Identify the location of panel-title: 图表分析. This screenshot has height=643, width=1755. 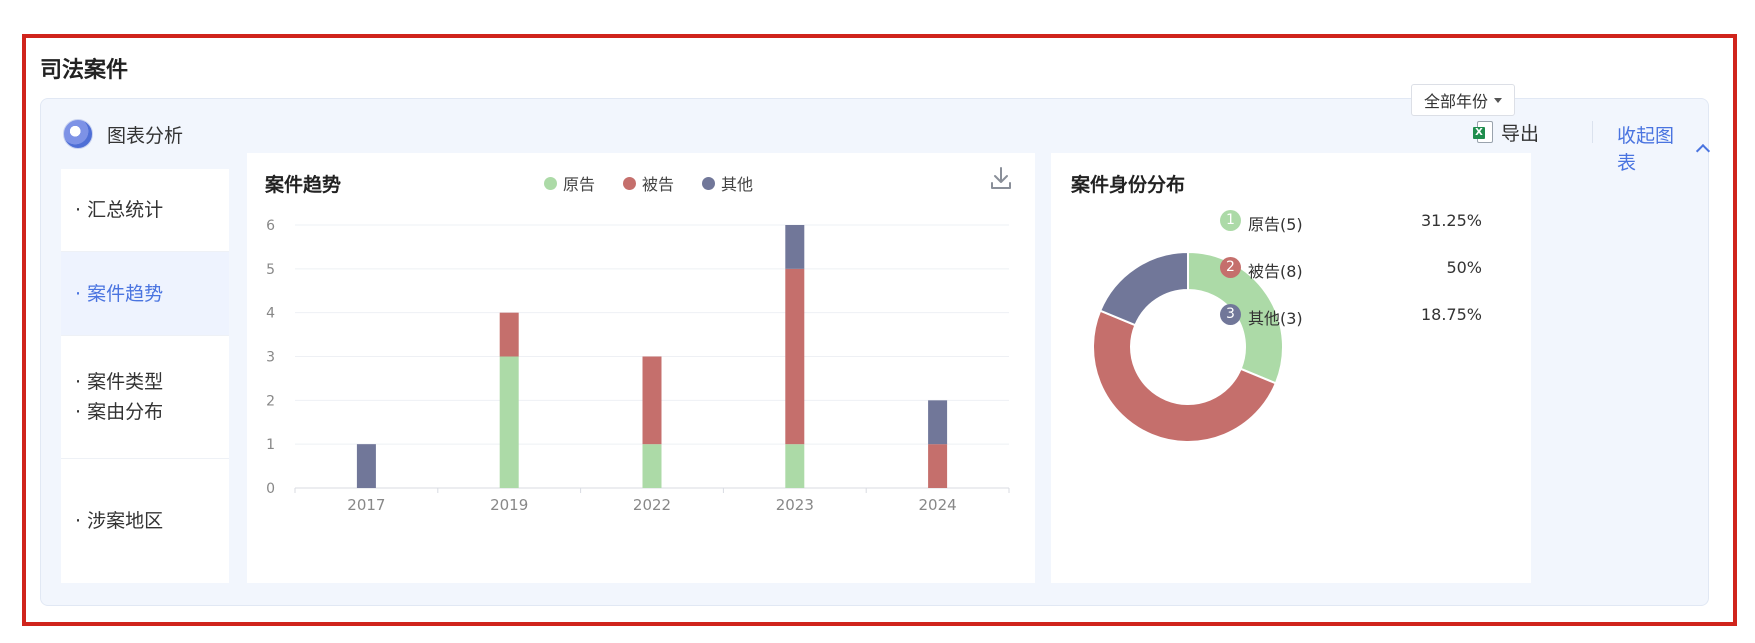
(145, 136).